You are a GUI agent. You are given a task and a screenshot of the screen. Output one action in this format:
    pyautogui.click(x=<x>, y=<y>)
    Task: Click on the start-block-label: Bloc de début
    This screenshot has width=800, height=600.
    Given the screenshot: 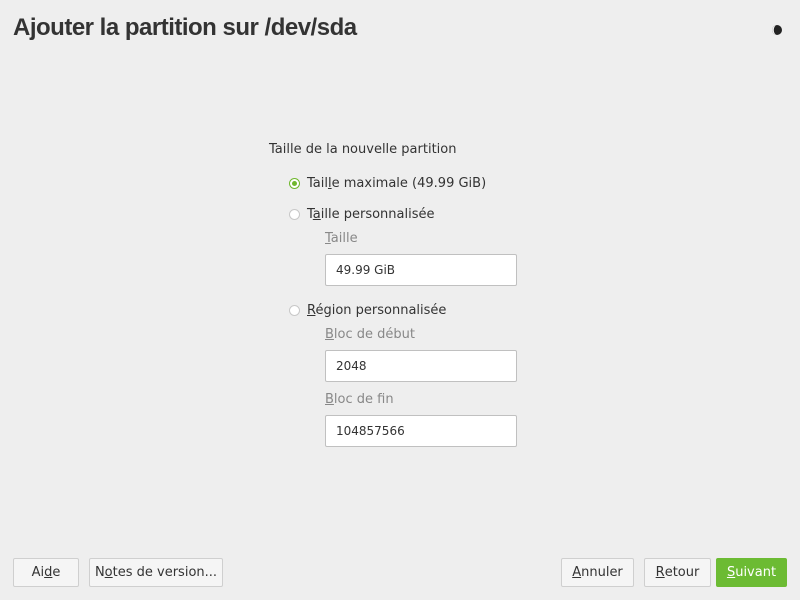 What is the action you would take?
    pyautogui.click(x=370, y=334)
    